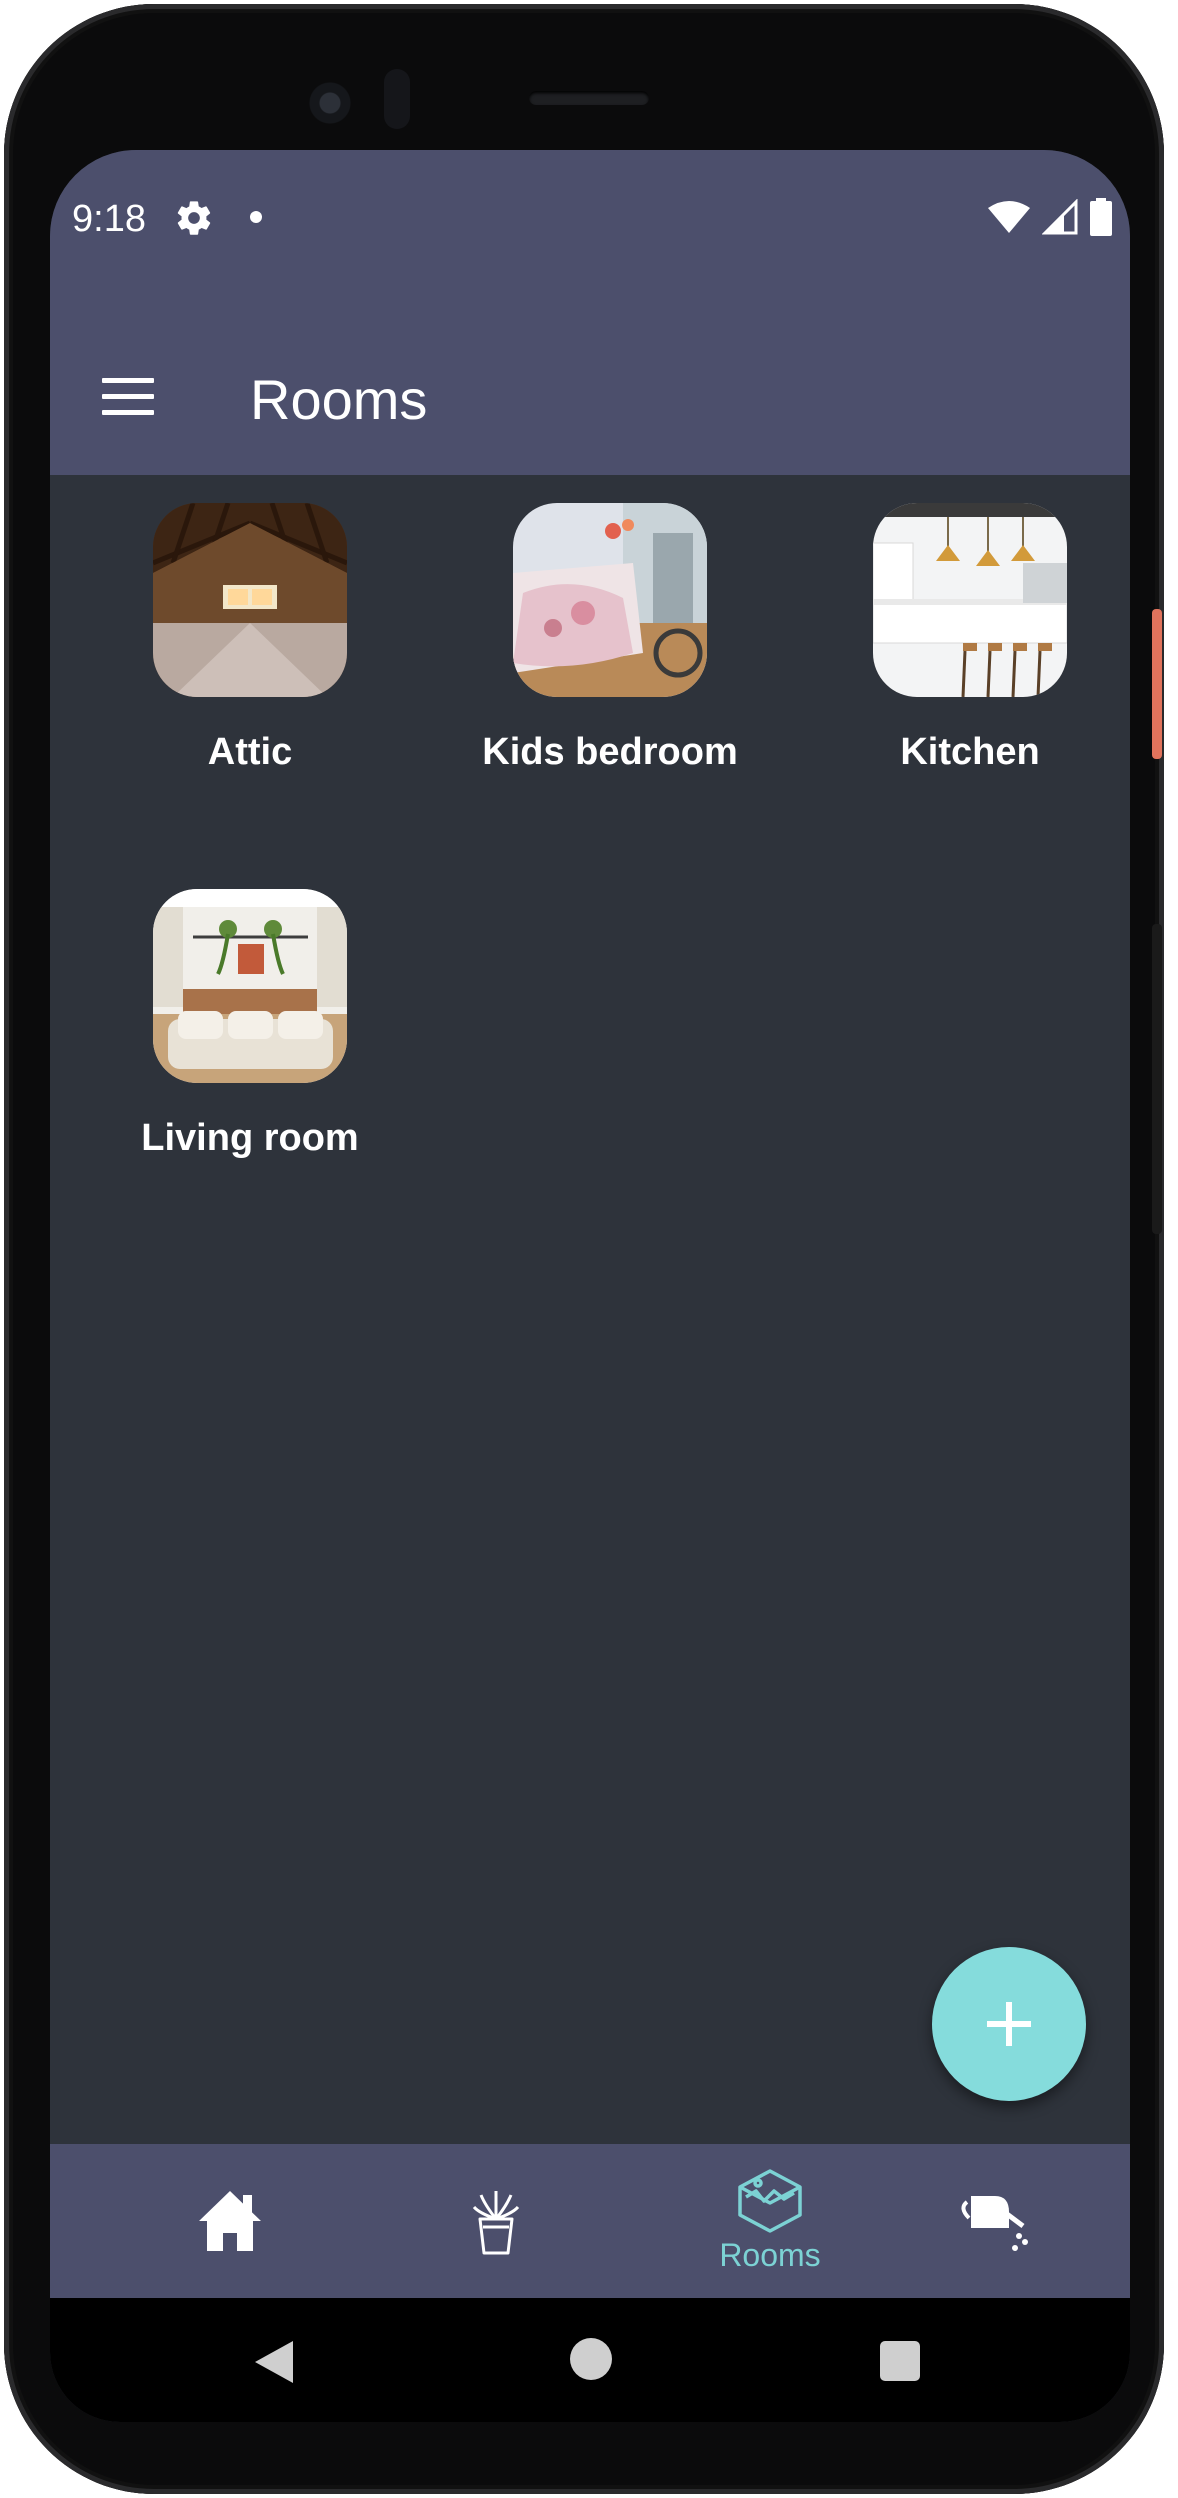 This screenshot has width=1178, height=2498. Describe the element at coordinates (128, 398) in the screenshot. I see `hamburger-menu-icon` at that location.